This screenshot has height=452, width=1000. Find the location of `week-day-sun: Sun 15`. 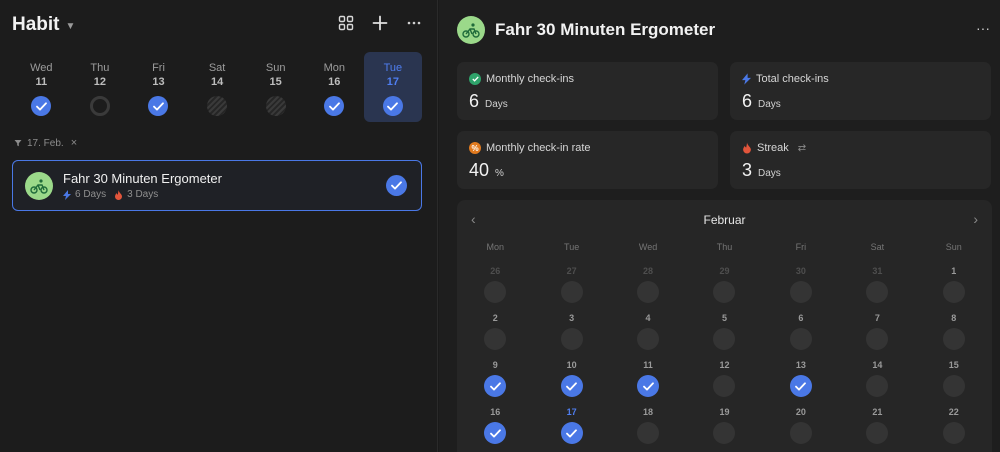

week-day-sun: Sun 15 is located at coordinates (275, 87).